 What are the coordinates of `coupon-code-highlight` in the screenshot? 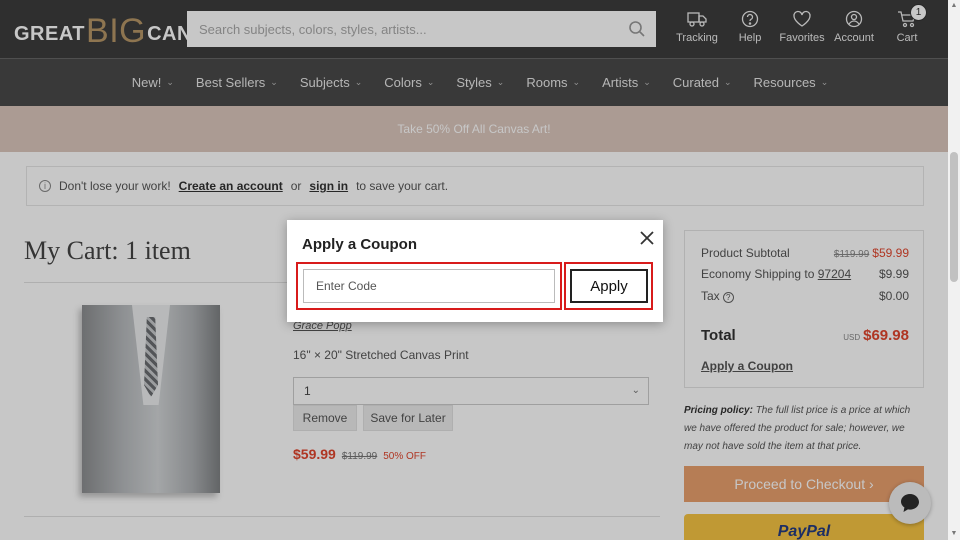 It's located at (429, 286).